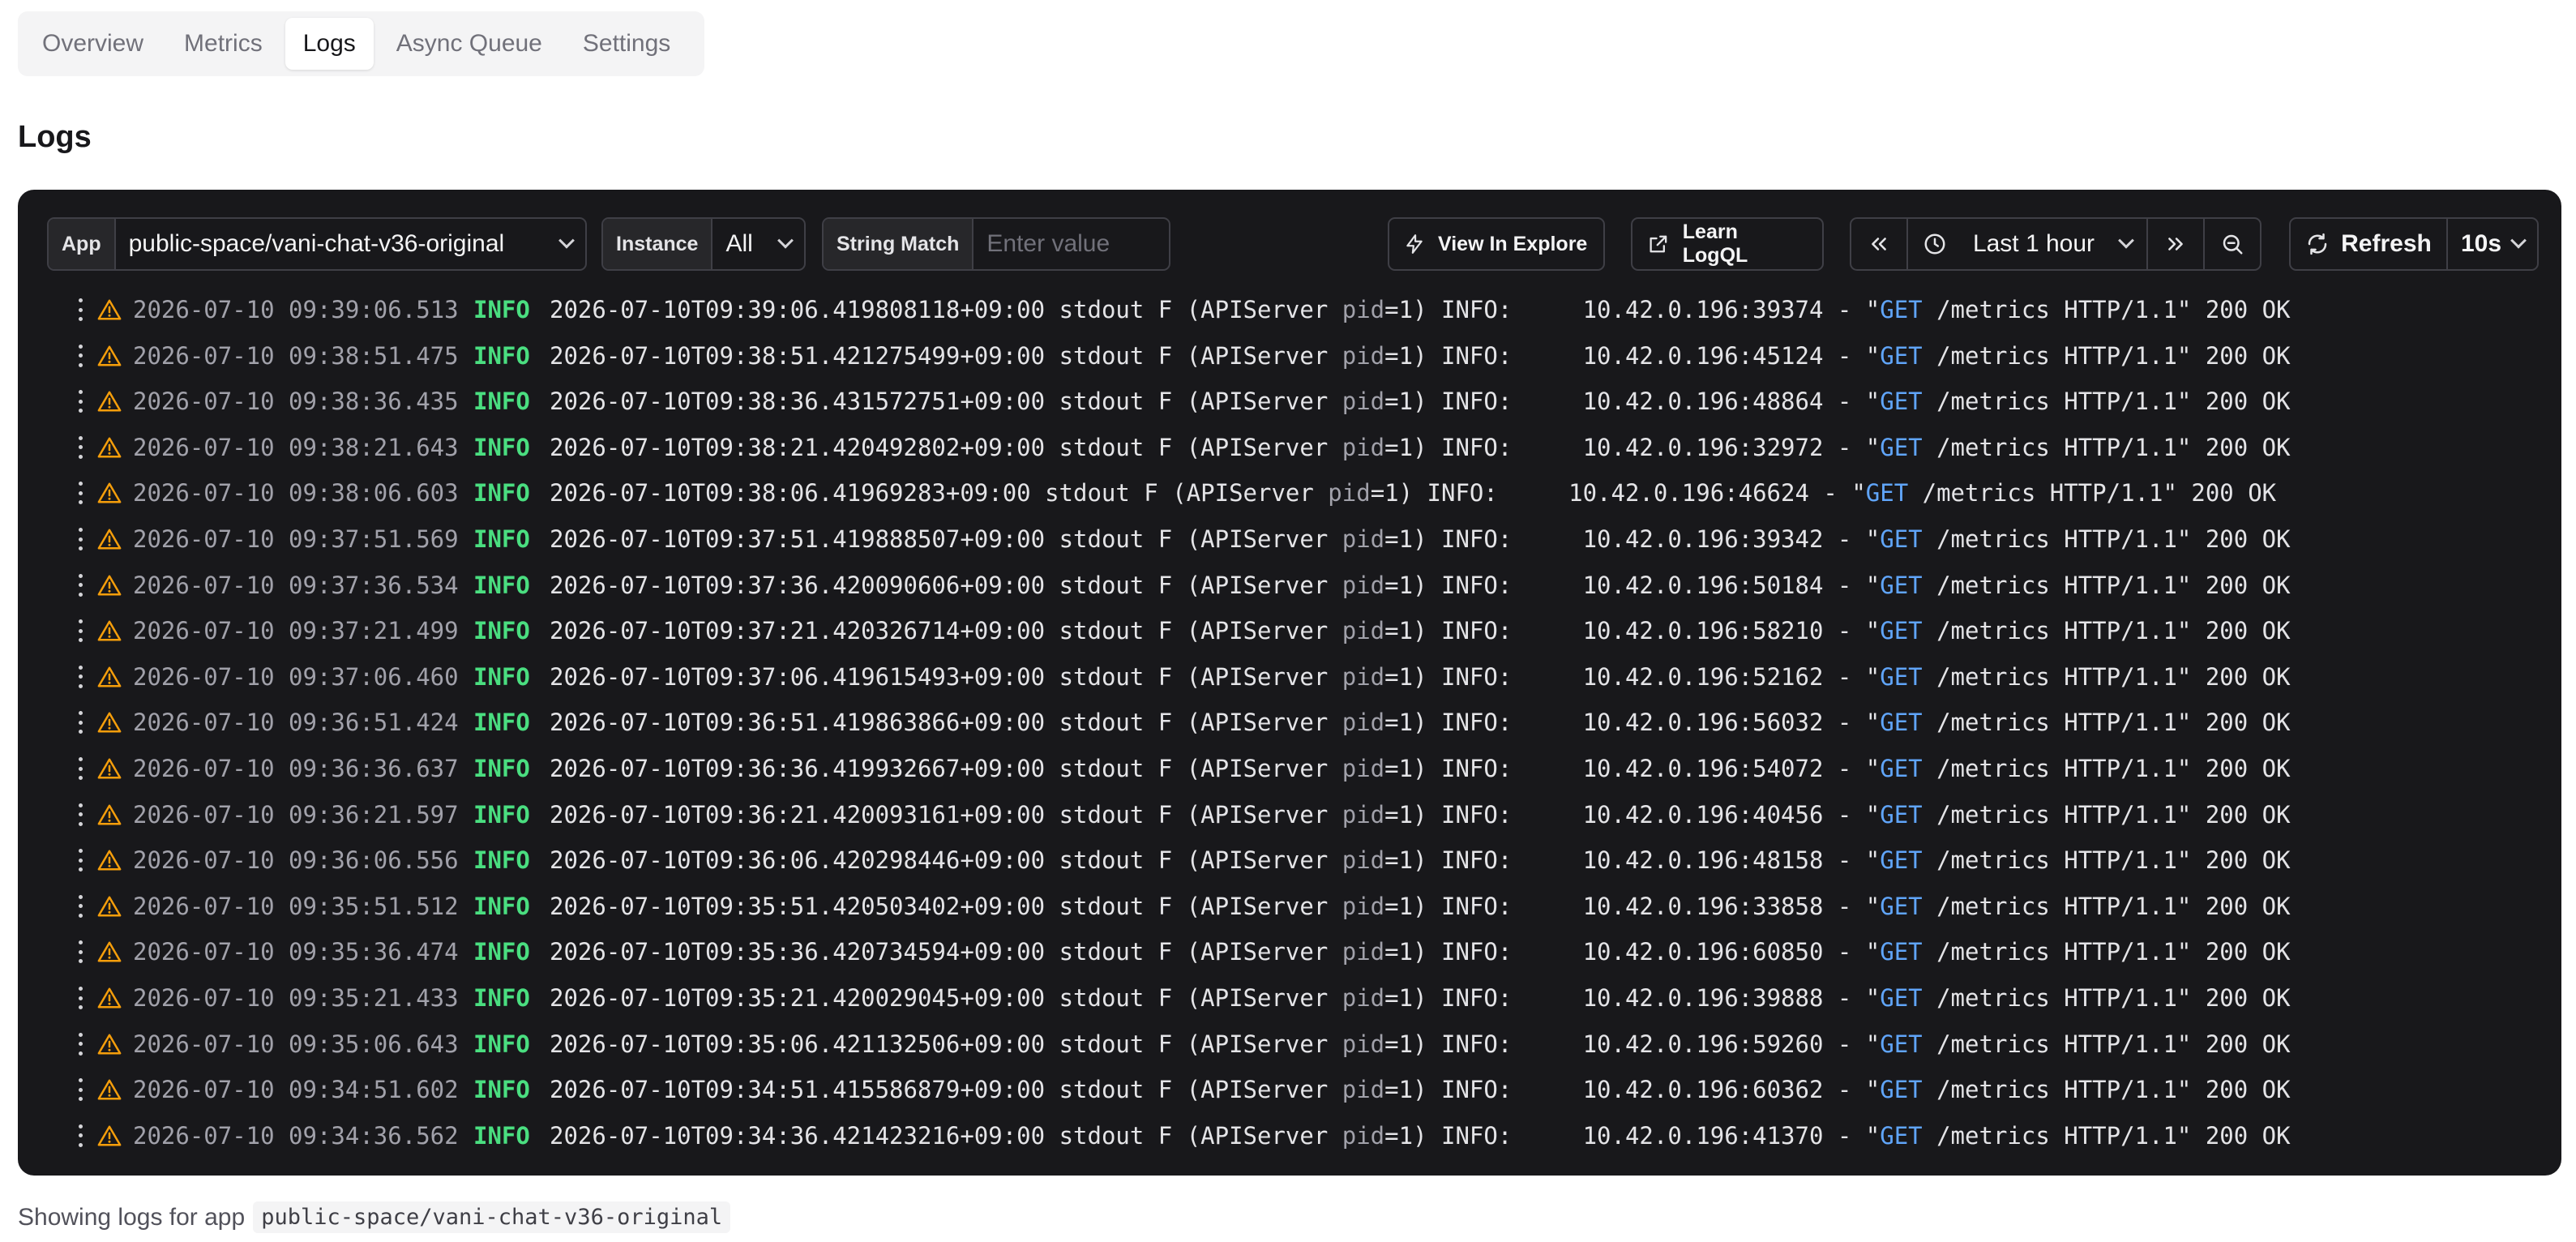  What do you see at coordinates (55, 137) in the screenshot?
I see `page-title: Logs` at bounding box center [55, 137].